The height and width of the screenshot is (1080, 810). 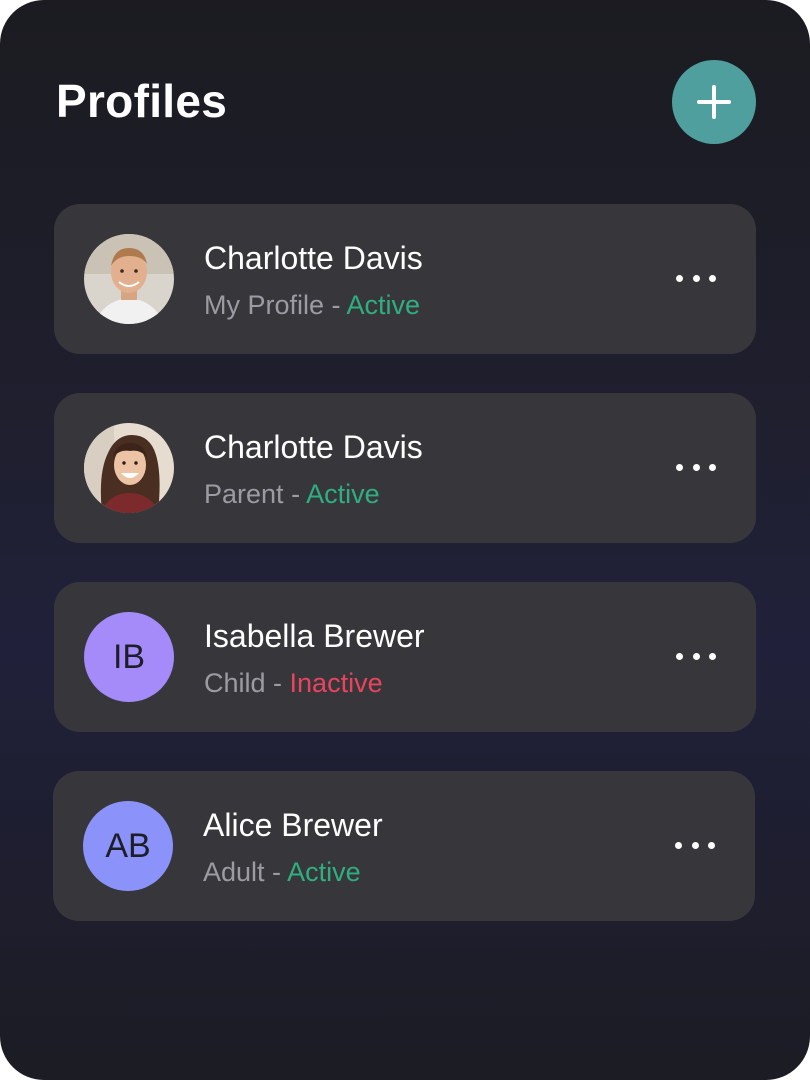 I want to click on profile-subtitle: Parent - Active, so click(x=292, y=494).